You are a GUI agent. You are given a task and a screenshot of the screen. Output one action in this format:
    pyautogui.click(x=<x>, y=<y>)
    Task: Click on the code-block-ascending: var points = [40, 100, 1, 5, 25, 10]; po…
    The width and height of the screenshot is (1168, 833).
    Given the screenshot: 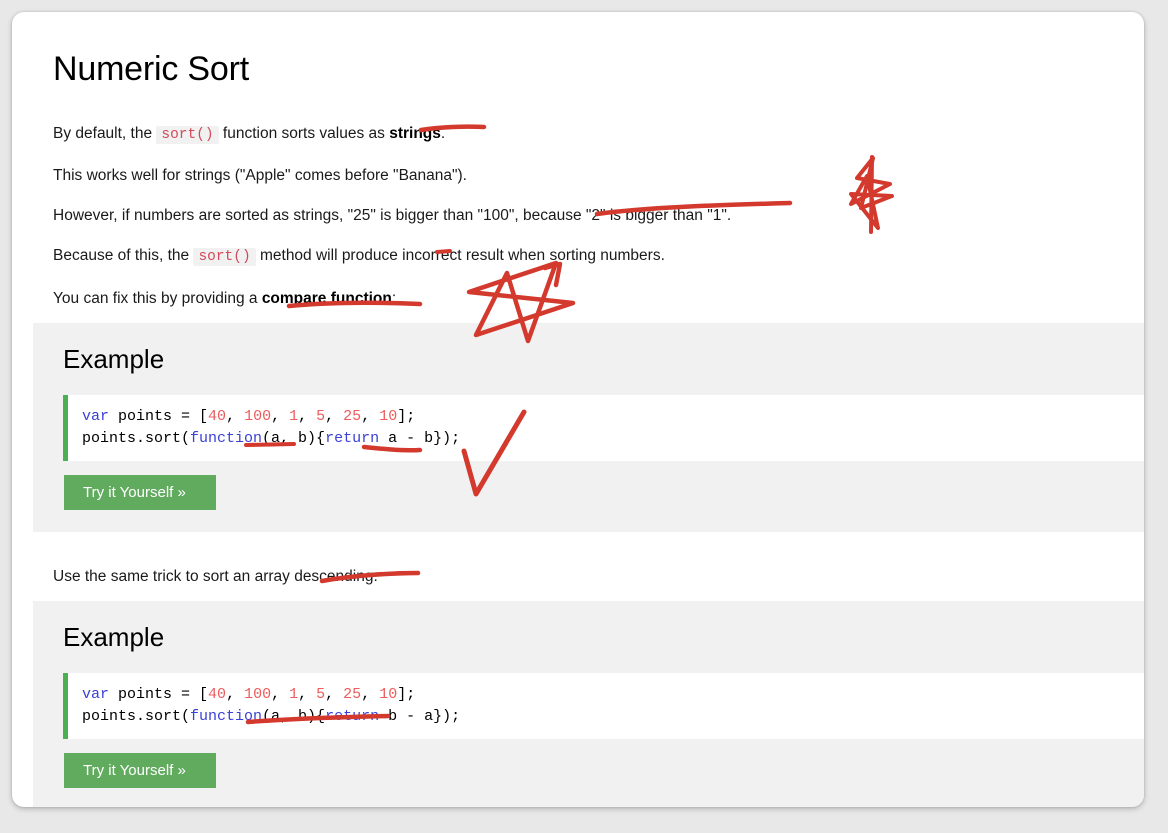 What is the action you would take?
    pyautogui.click(x=603, y=428)
    